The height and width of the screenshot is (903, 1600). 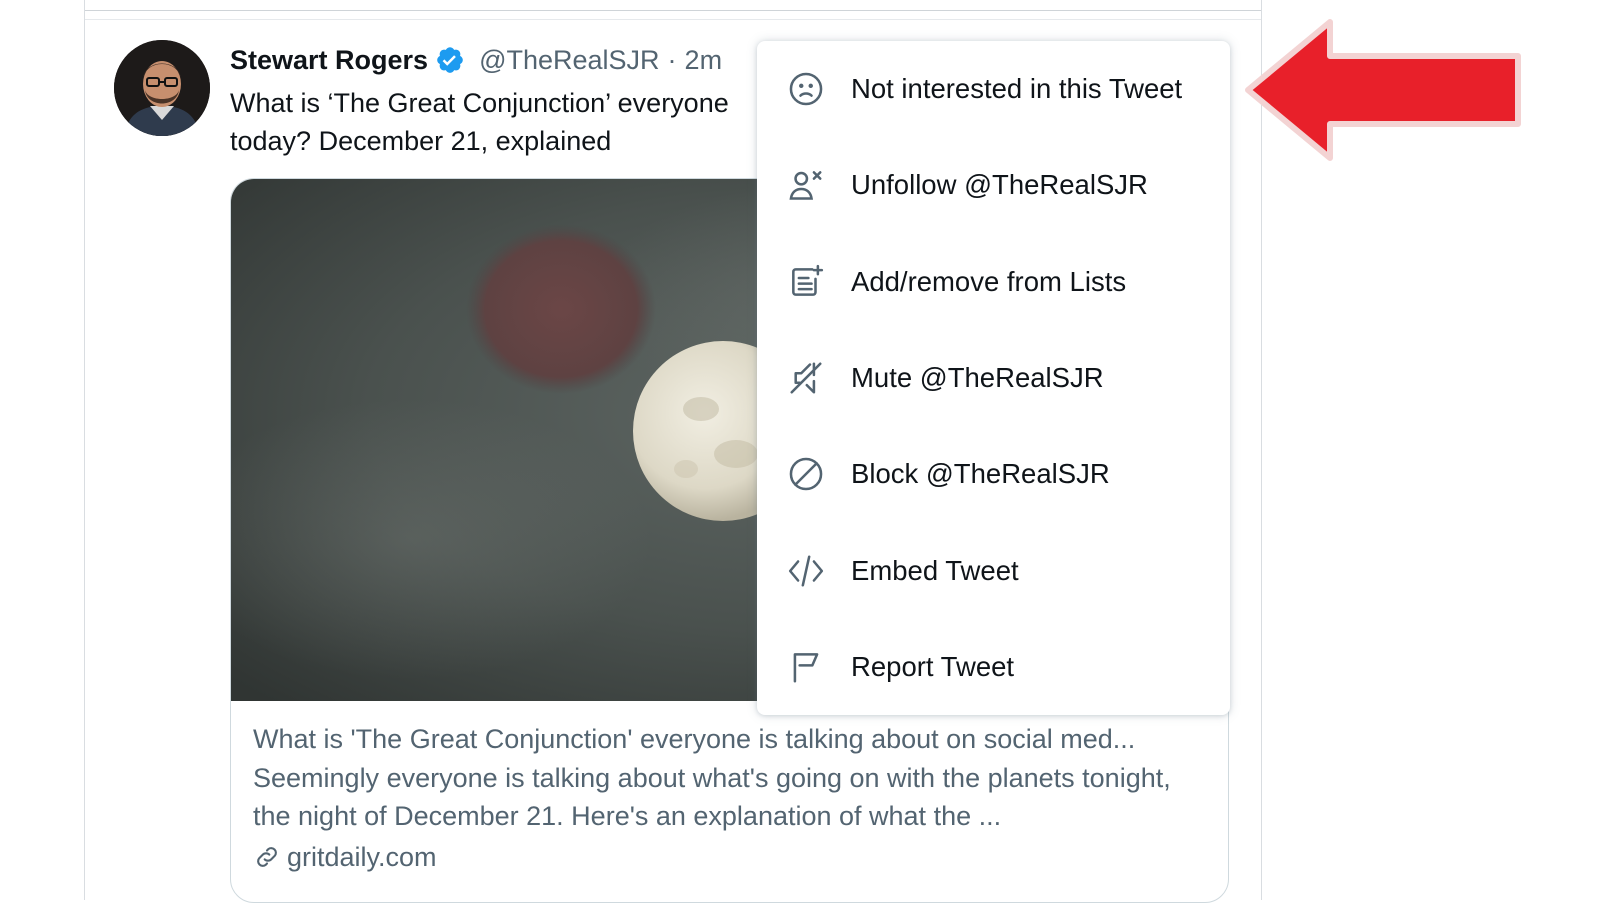 I want to click on menu-item-unfollow: Unfollow @TheRealSJR, so click(x=993, y=185).